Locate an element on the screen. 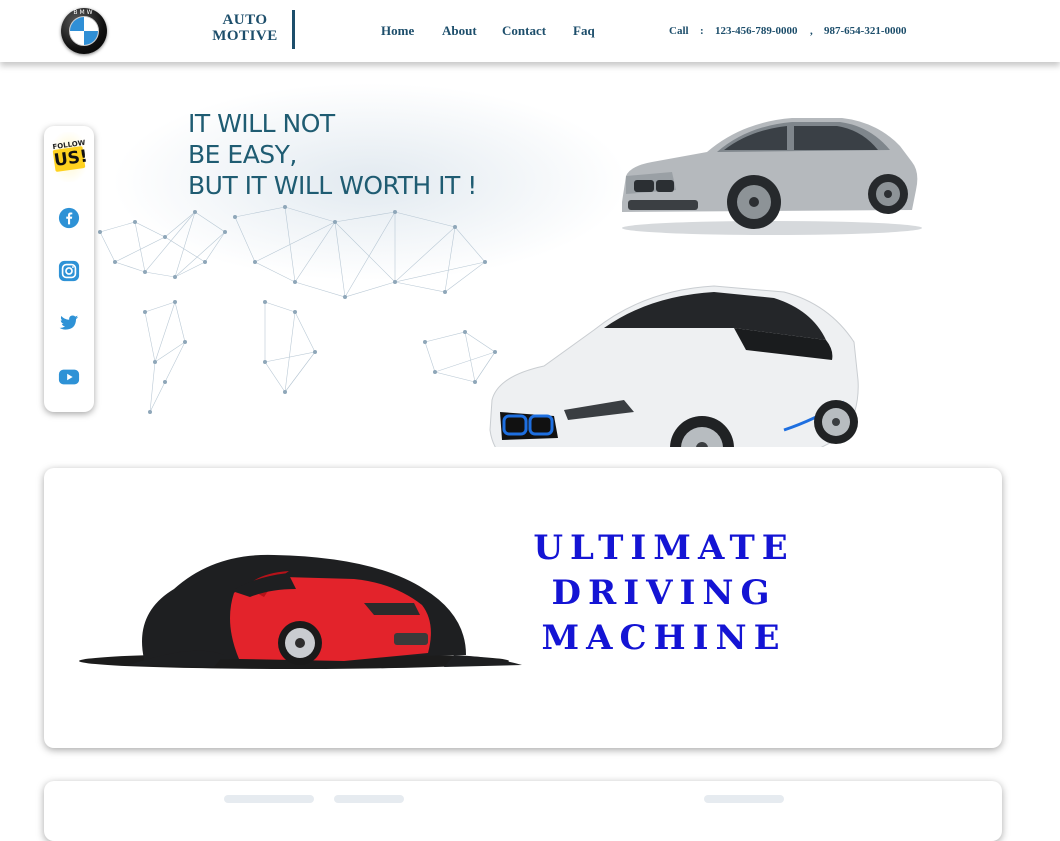 The image size is (1060, 841). follow-us-badge: FOLLOW US! is located at coordinates (70, 157).